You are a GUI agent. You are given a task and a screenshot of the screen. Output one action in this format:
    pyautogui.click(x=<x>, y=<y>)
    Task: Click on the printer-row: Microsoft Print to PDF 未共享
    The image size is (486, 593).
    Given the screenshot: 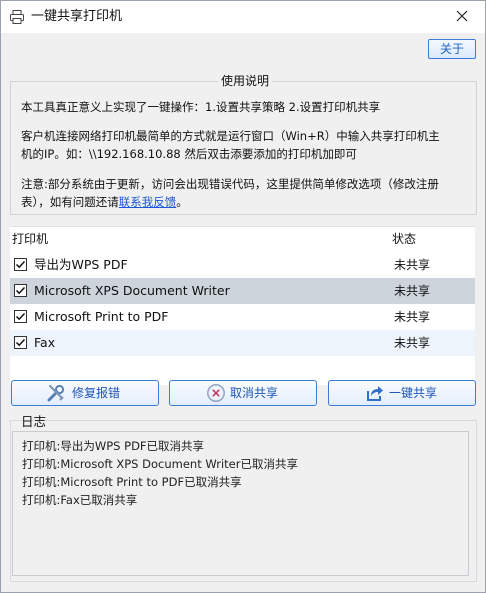 What is the action you would take?
    pyautogui.click(x=242, y=317)
    